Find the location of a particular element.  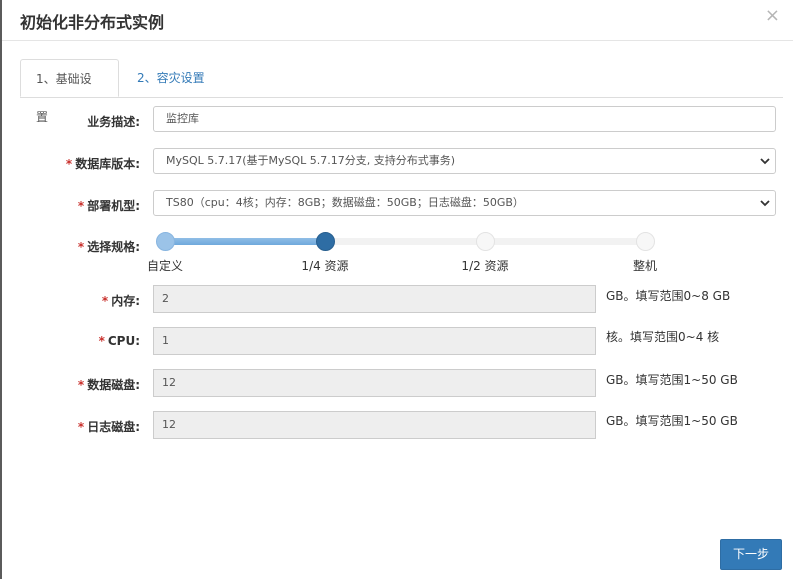

dialog-header: 初始化非分布式实例 × is located at coordinates (397, 20).